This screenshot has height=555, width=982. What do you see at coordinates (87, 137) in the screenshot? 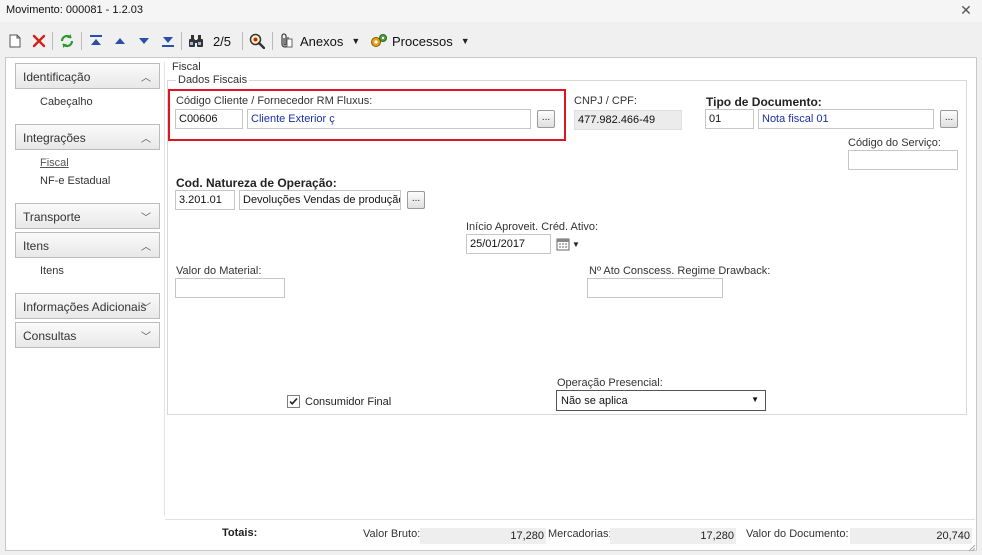
I see `sidebar-section-integracoes: Integrações ︿` at bounding box center [87, 137].